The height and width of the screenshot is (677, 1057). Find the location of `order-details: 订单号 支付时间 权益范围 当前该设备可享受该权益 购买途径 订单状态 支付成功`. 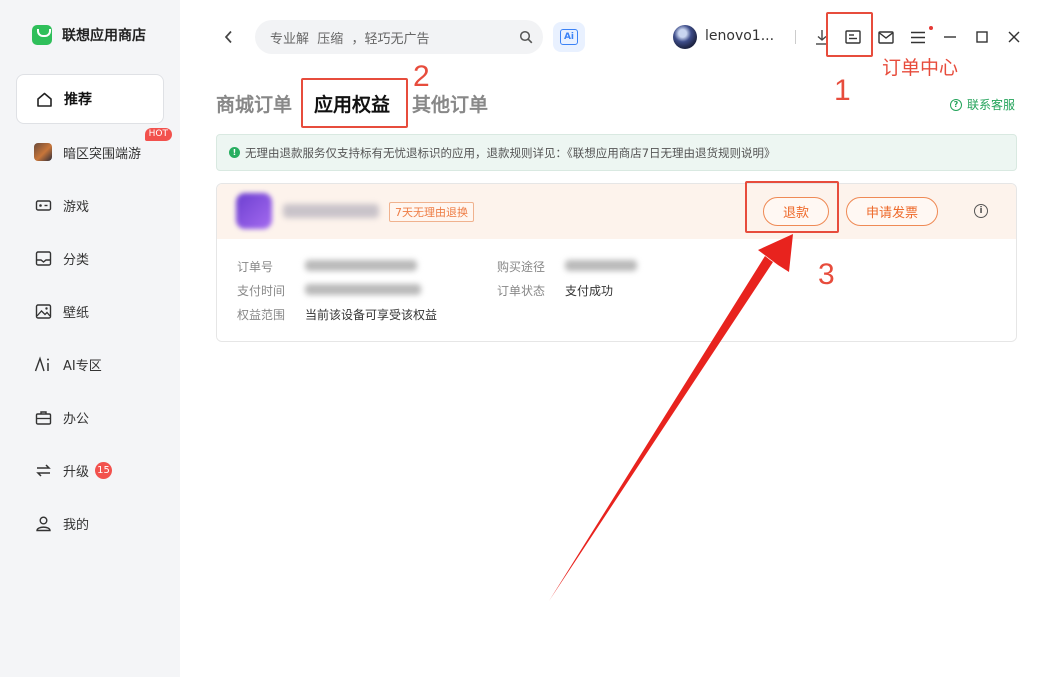

order-details: 订单号 支付时间 权益范围 当前该设备可享受该权益 购买途径 订单状态 支付成功 is located at coordinates (616, 290).